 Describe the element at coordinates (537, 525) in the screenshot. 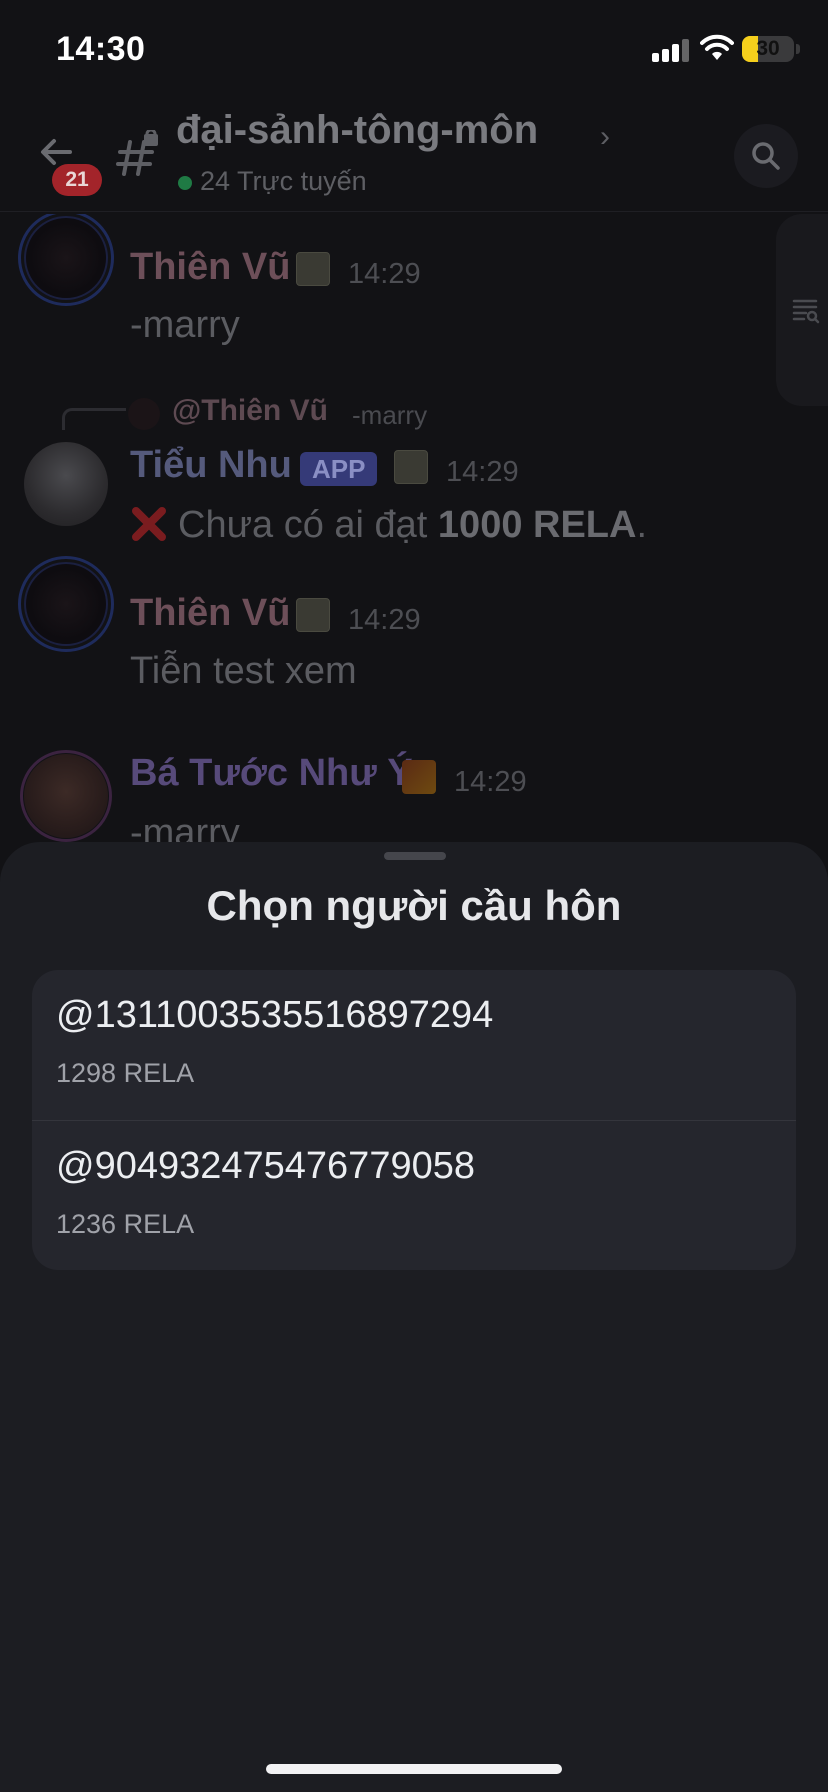

I see `message-text-bold: 1000 RELA` at that location.